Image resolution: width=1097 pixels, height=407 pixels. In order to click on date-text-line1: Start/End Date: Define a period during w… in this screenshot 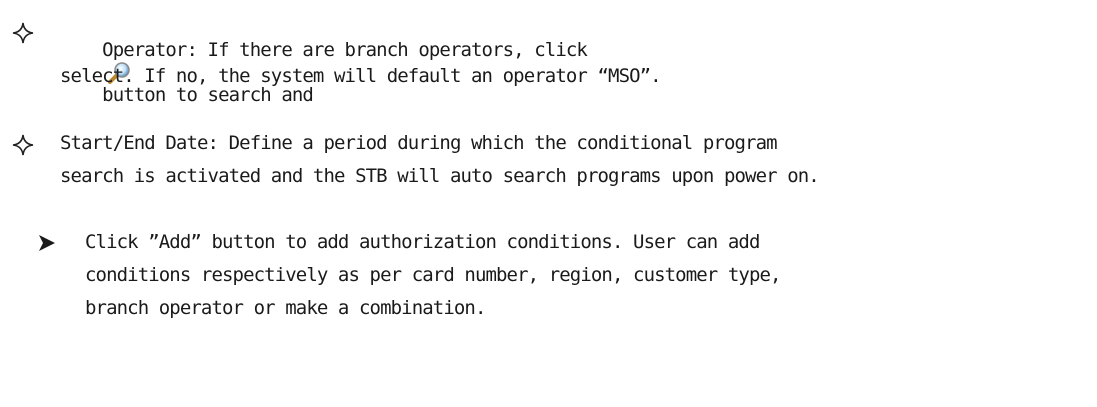, I will do `click(419, 143)`.